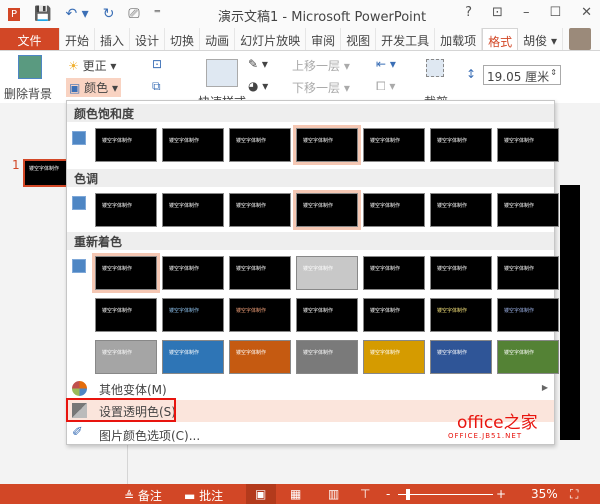  I want to click on color-preset-1-0-3: 镂空字体制作, so click(327, 210).